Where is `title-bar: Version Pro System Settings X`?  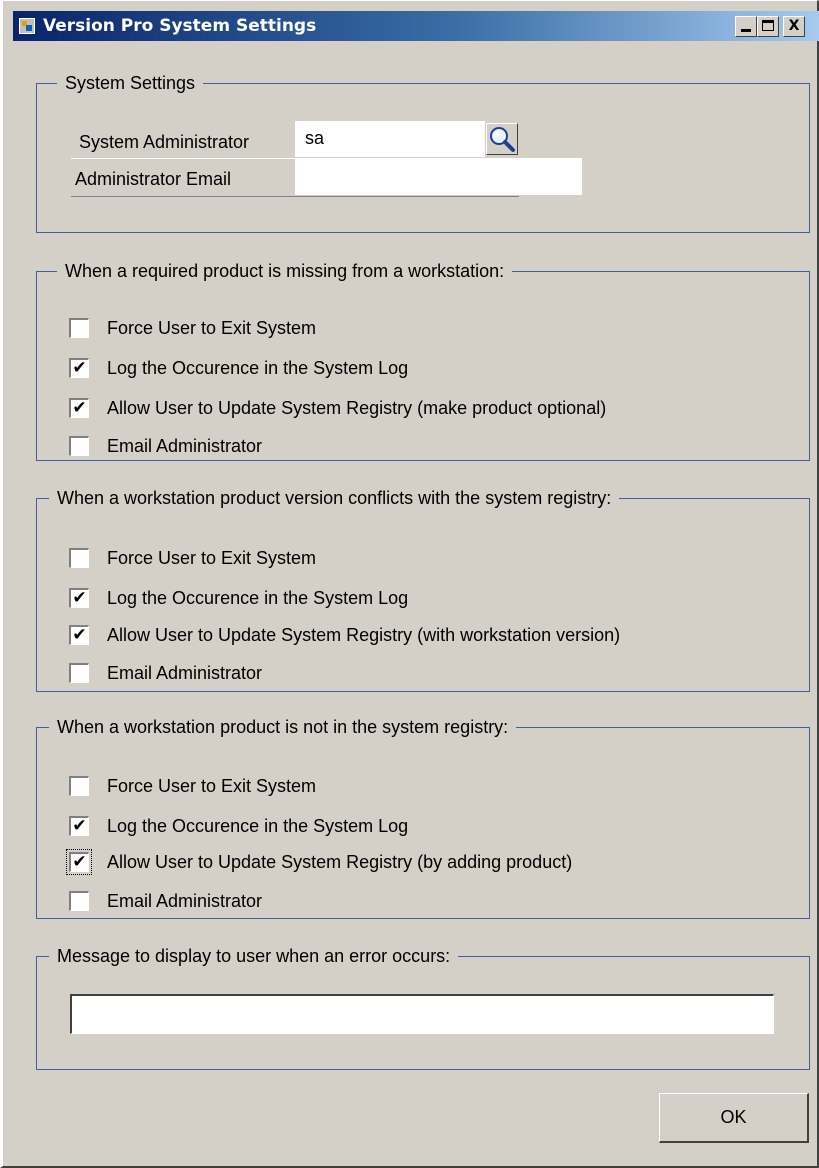
title-bar: Version Pro System Settings X is located at coordinates (416, 26).